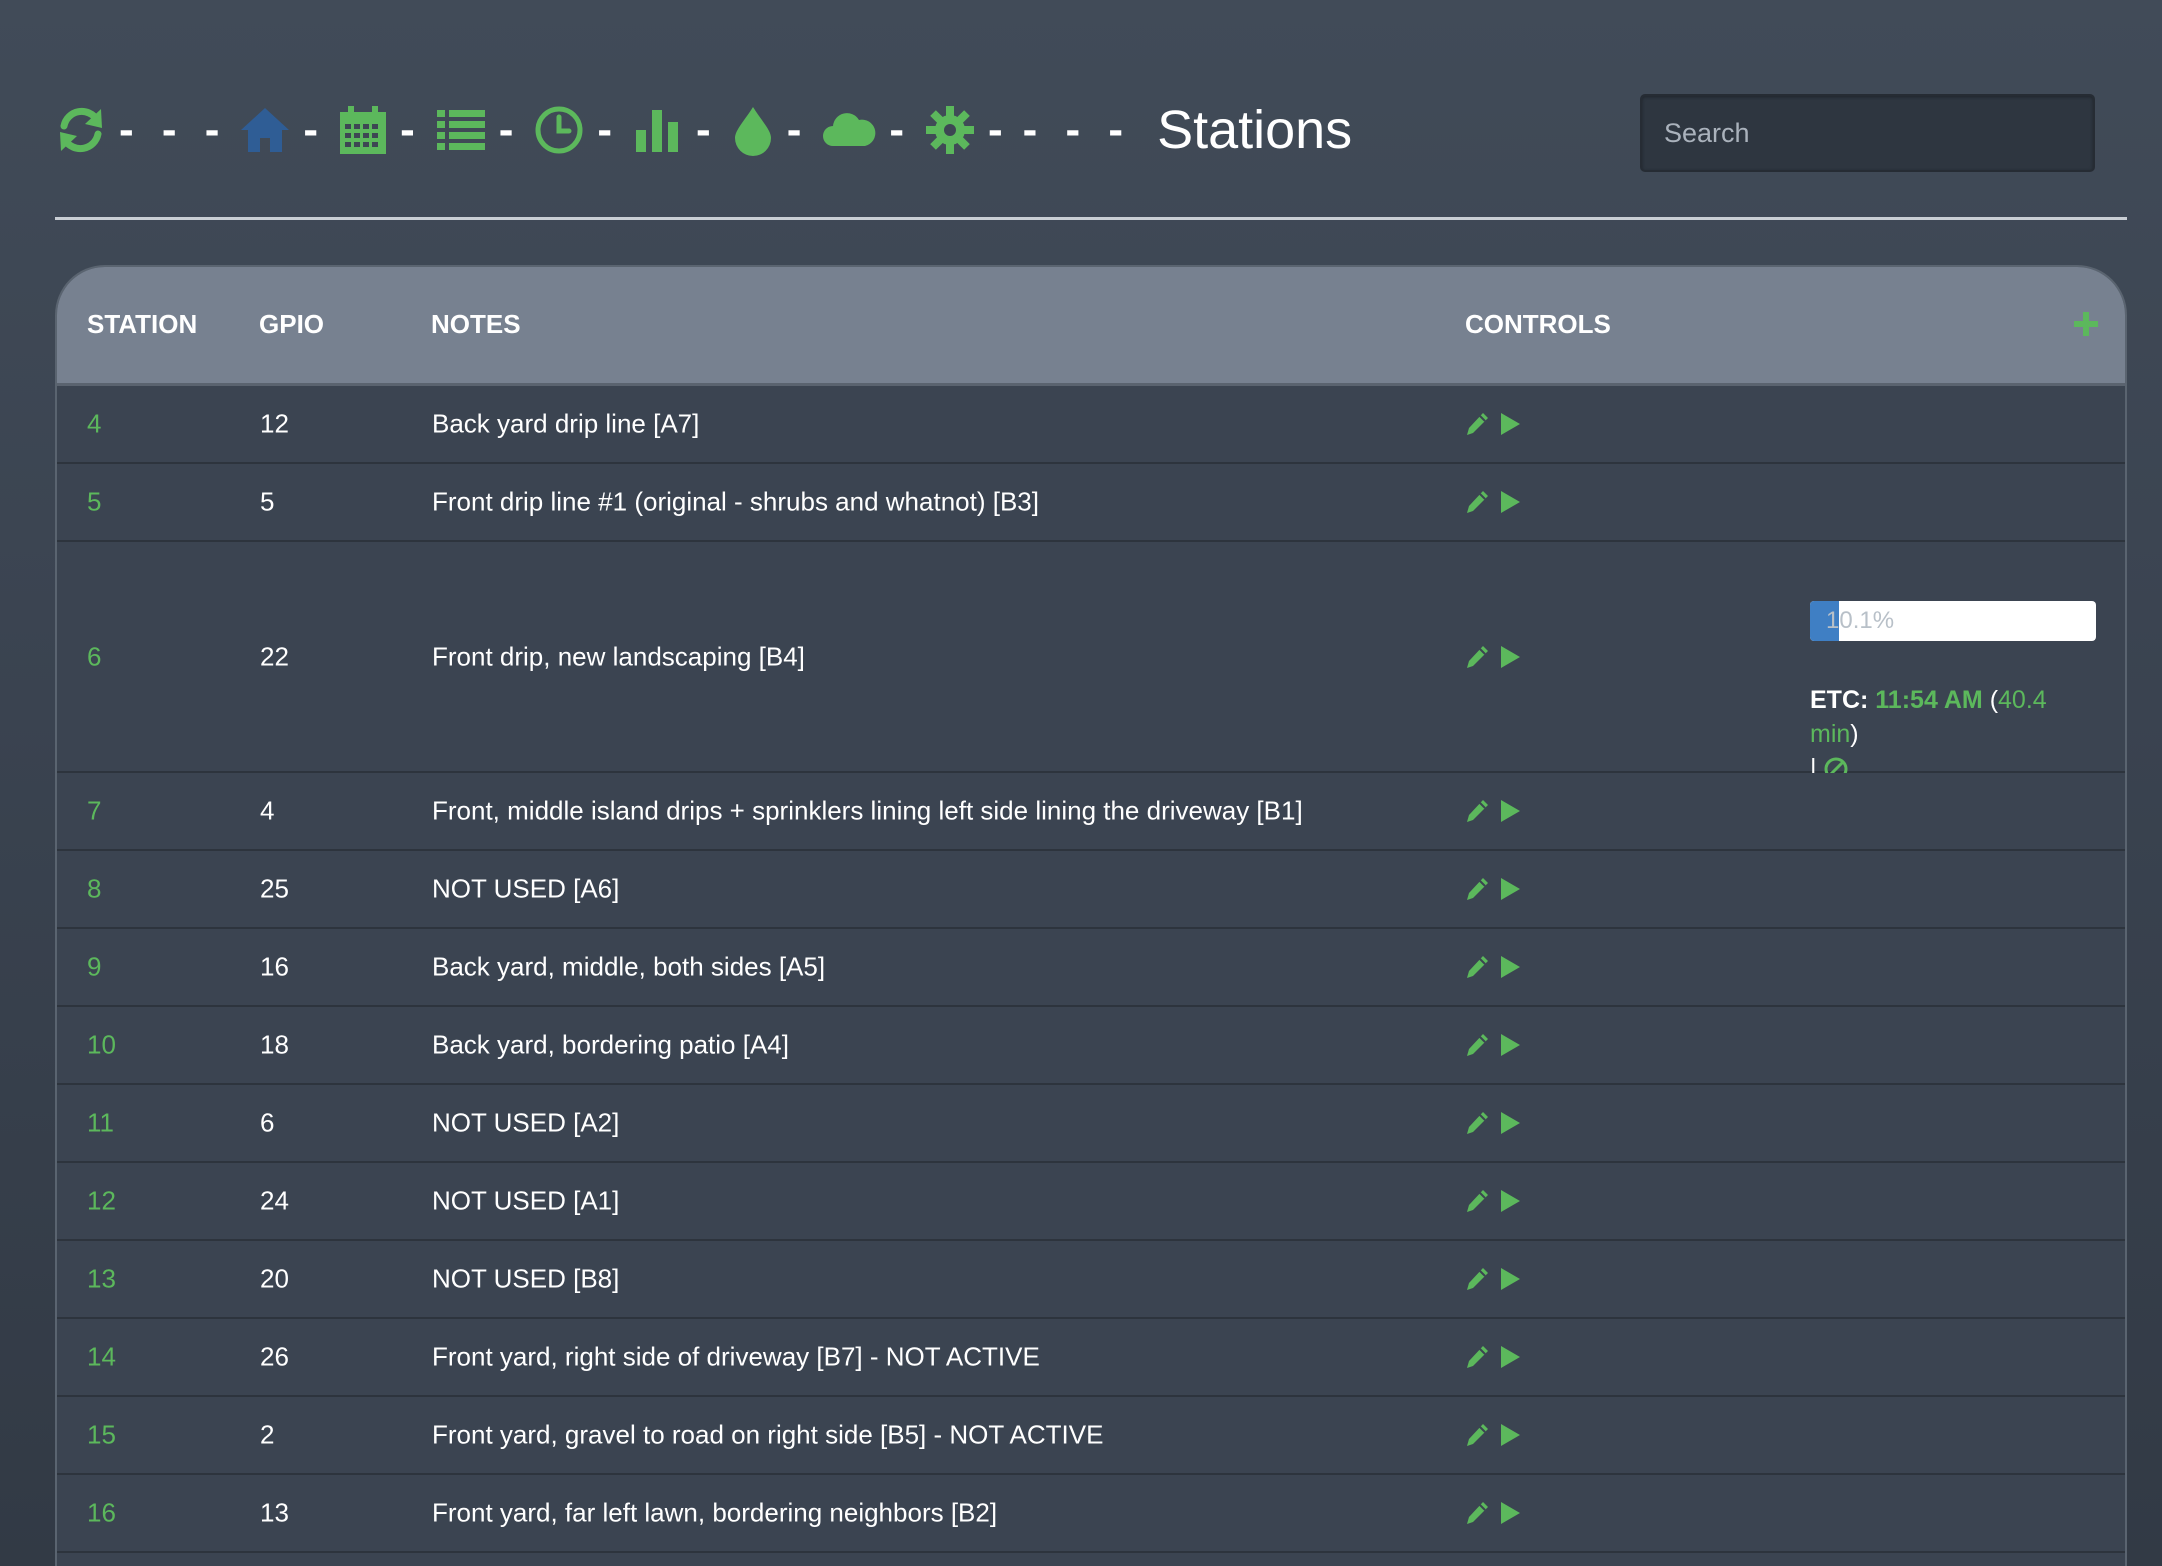 This screenshot has width=2162, height=1566. What do you see at coordinates (1953, 621) in the screenshot?
I see `progress-bar: 10.1%` at bounding box center [1953, 621].